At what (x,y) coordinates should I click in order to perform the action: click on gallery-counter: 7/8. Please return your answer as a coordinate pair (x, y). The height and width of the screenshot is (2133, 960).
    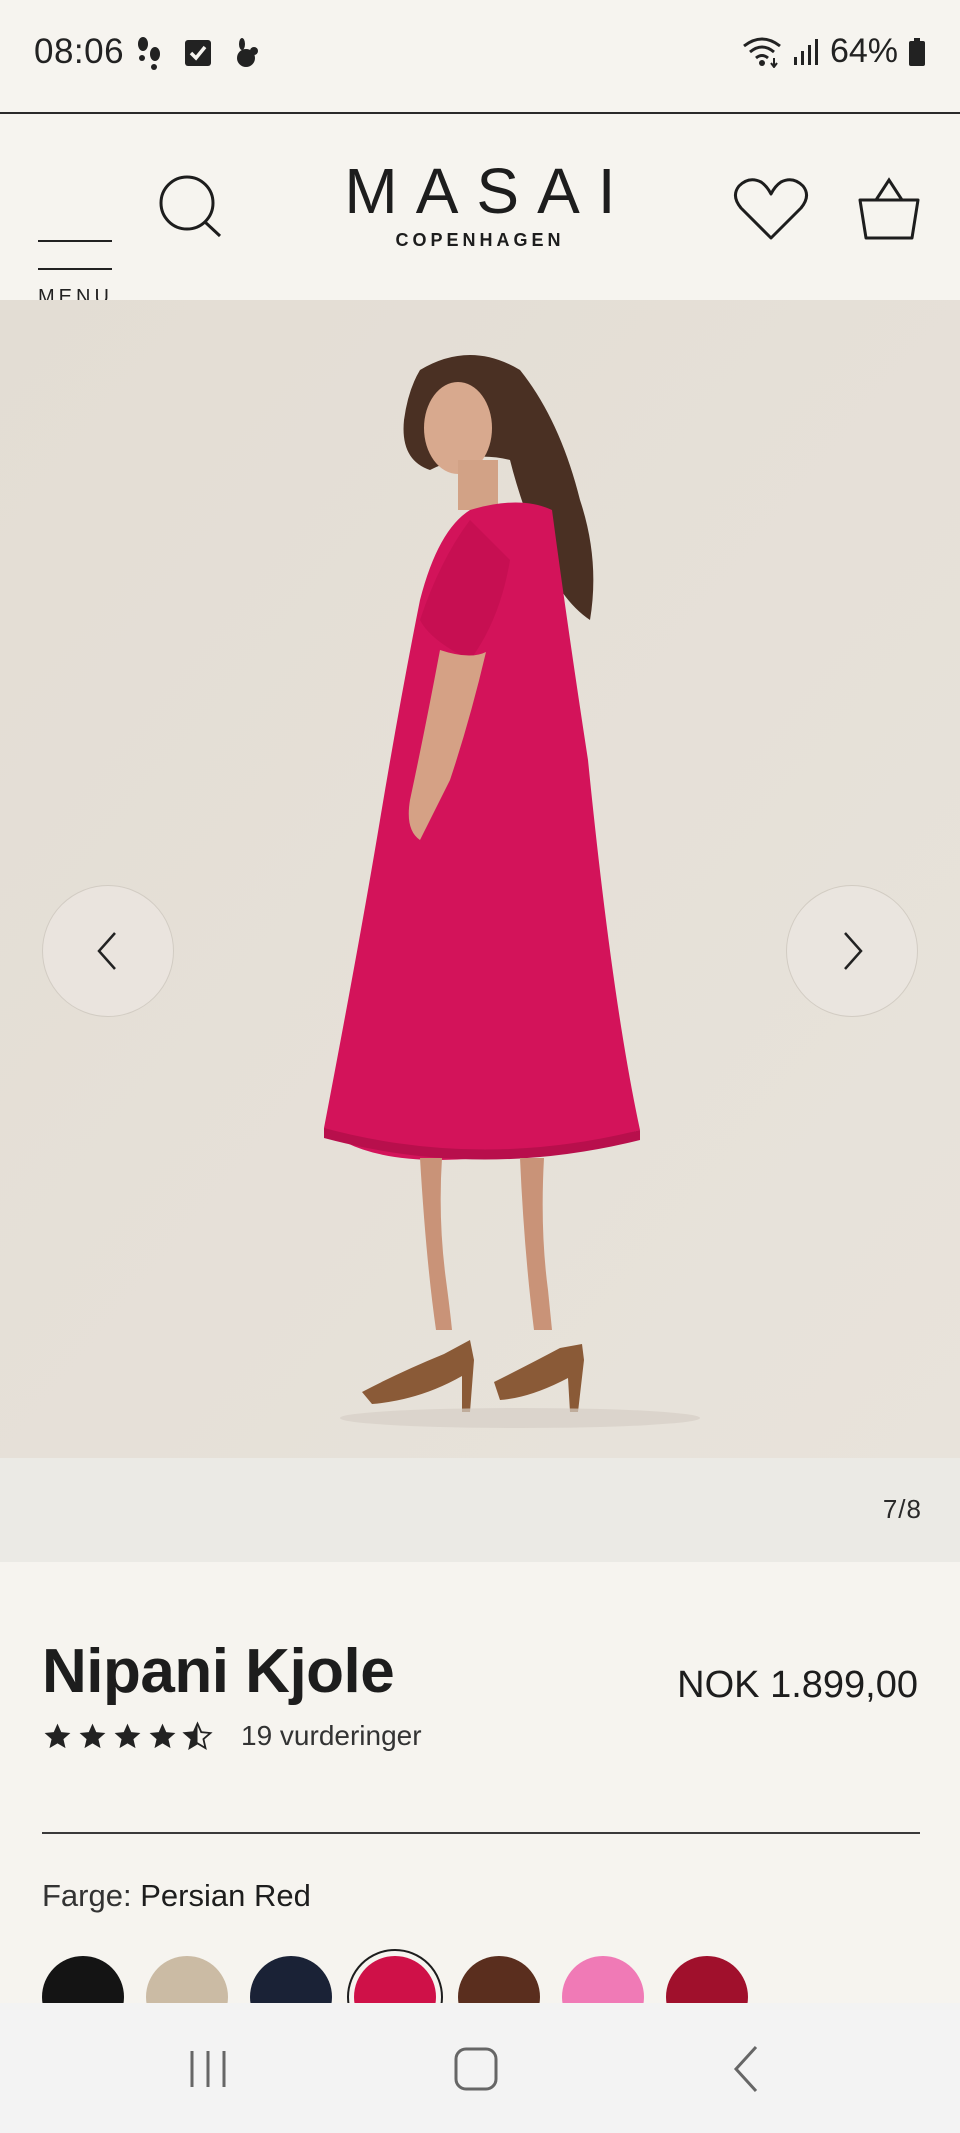
    Looking at the image, I should click on (902, 1509).